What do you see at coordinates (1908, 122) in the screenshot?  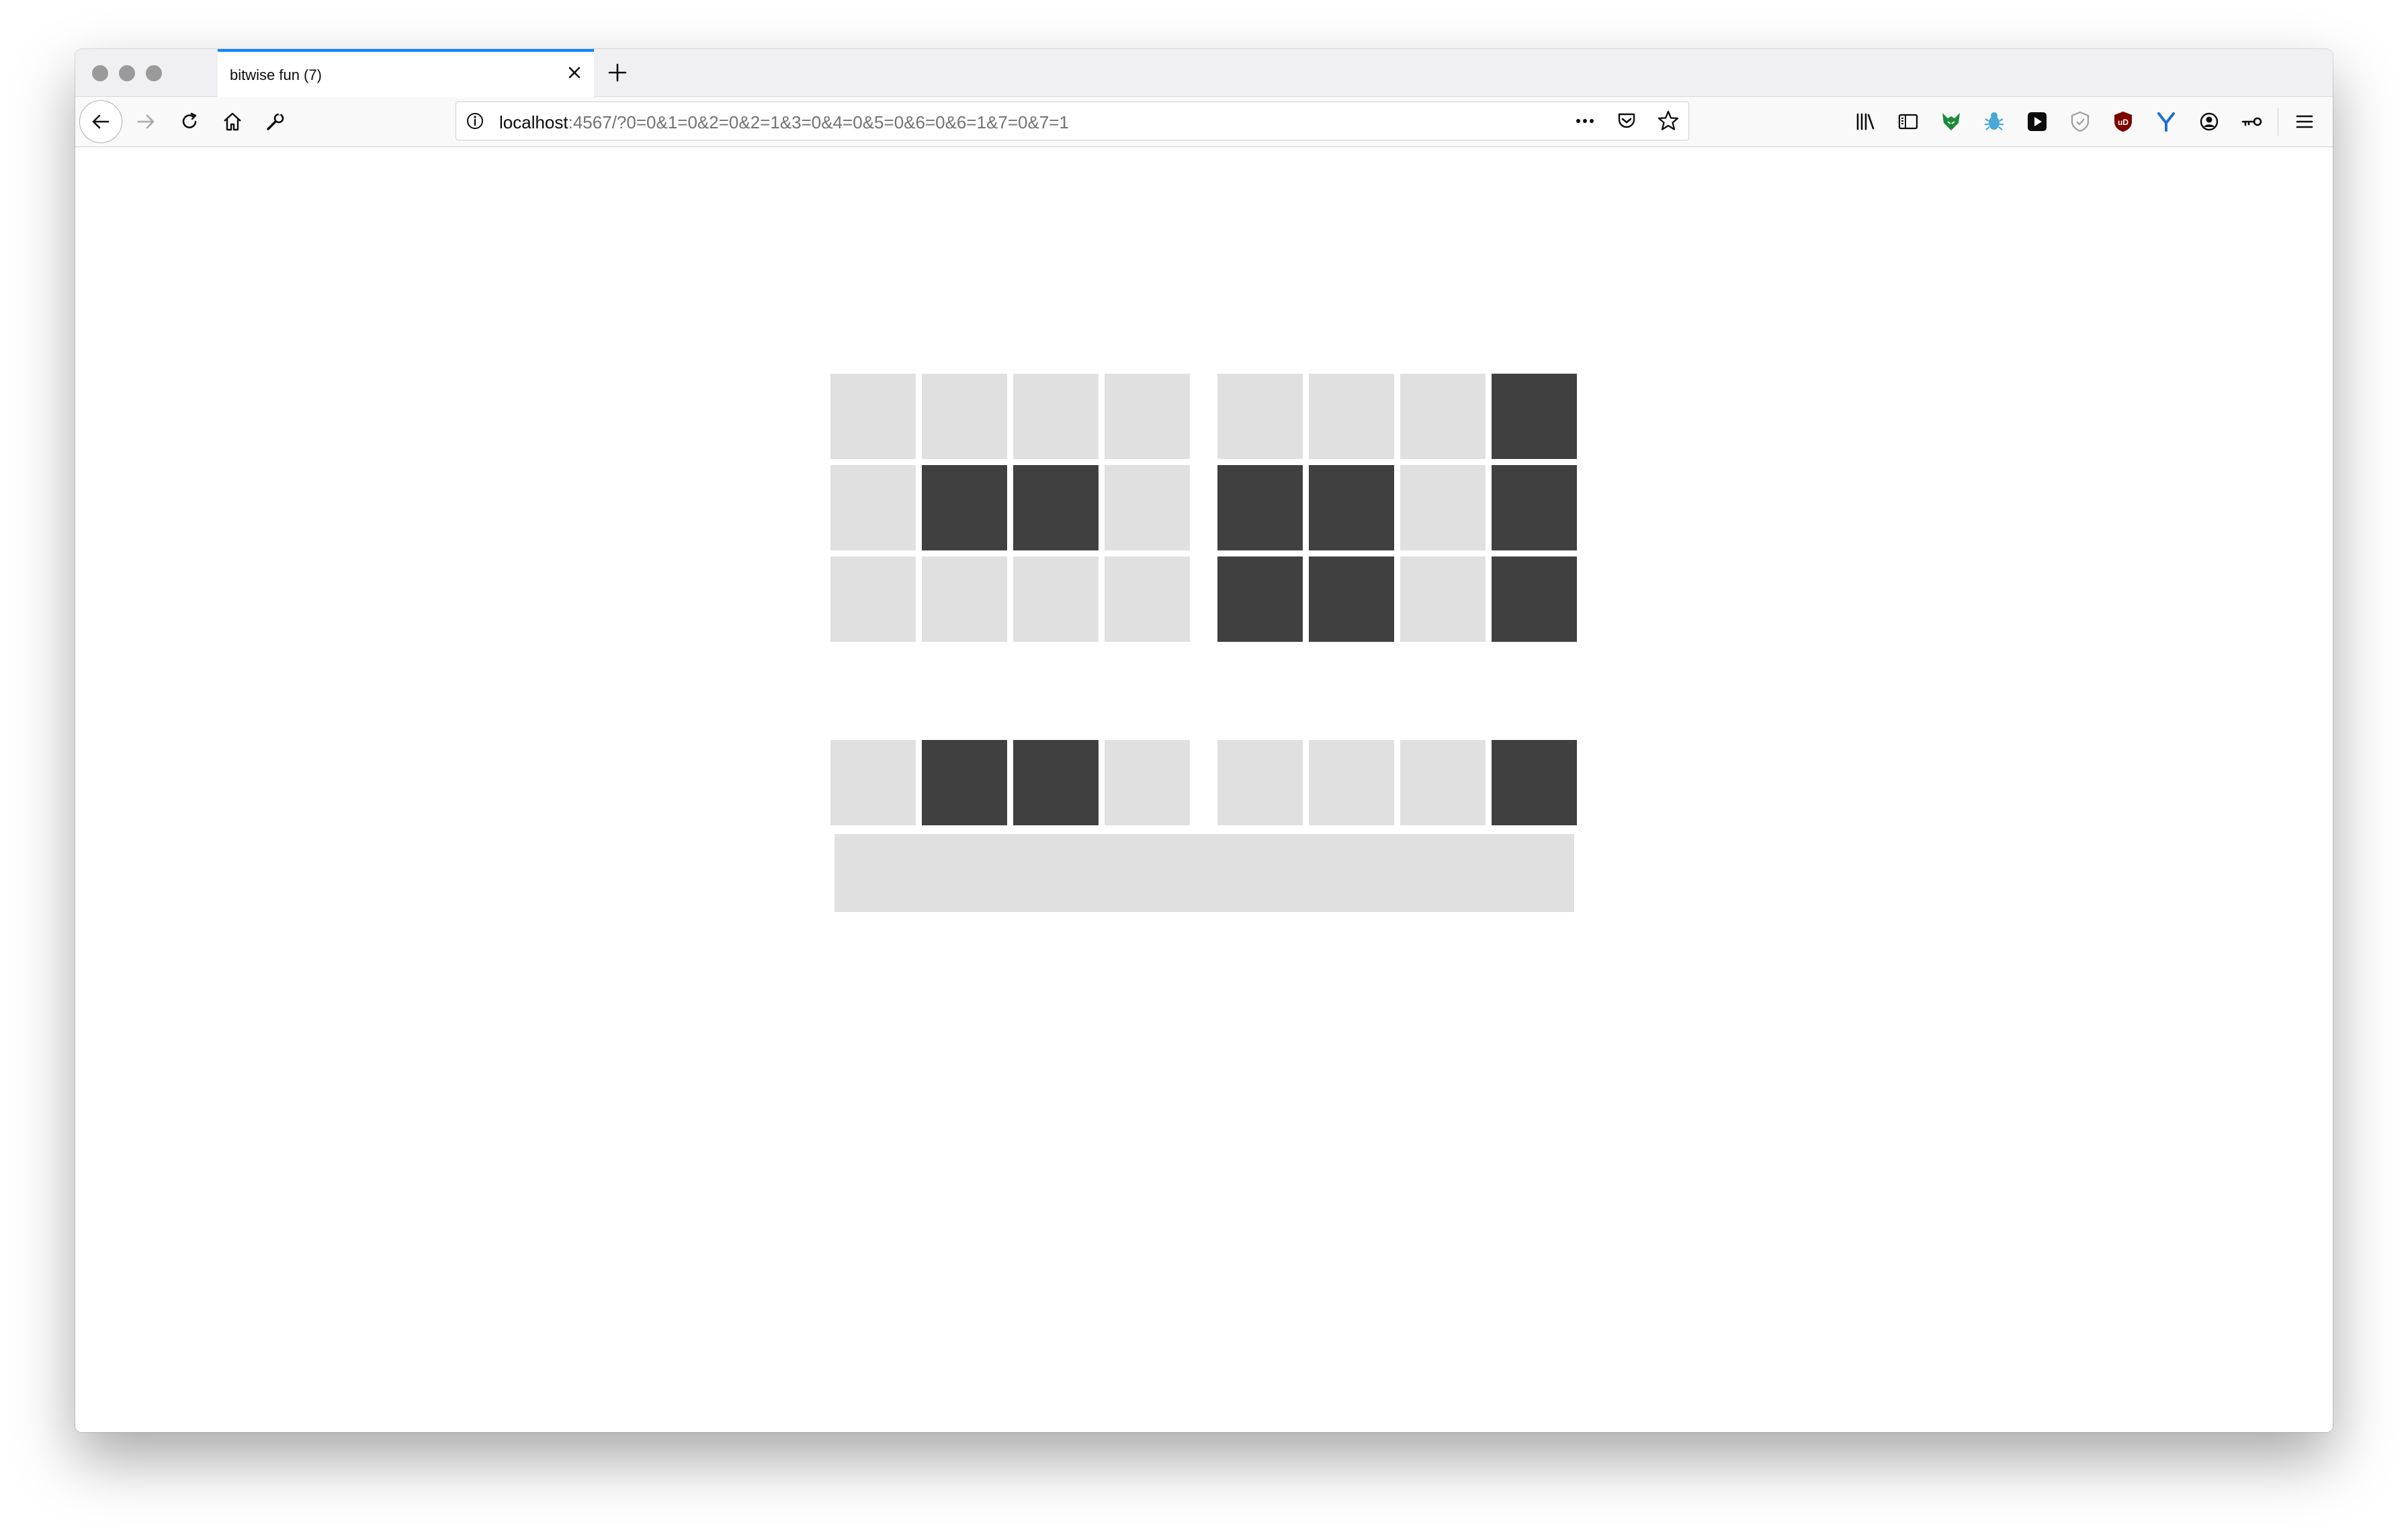 I see `sidebar-icon` at bounding box center [1908, 122].